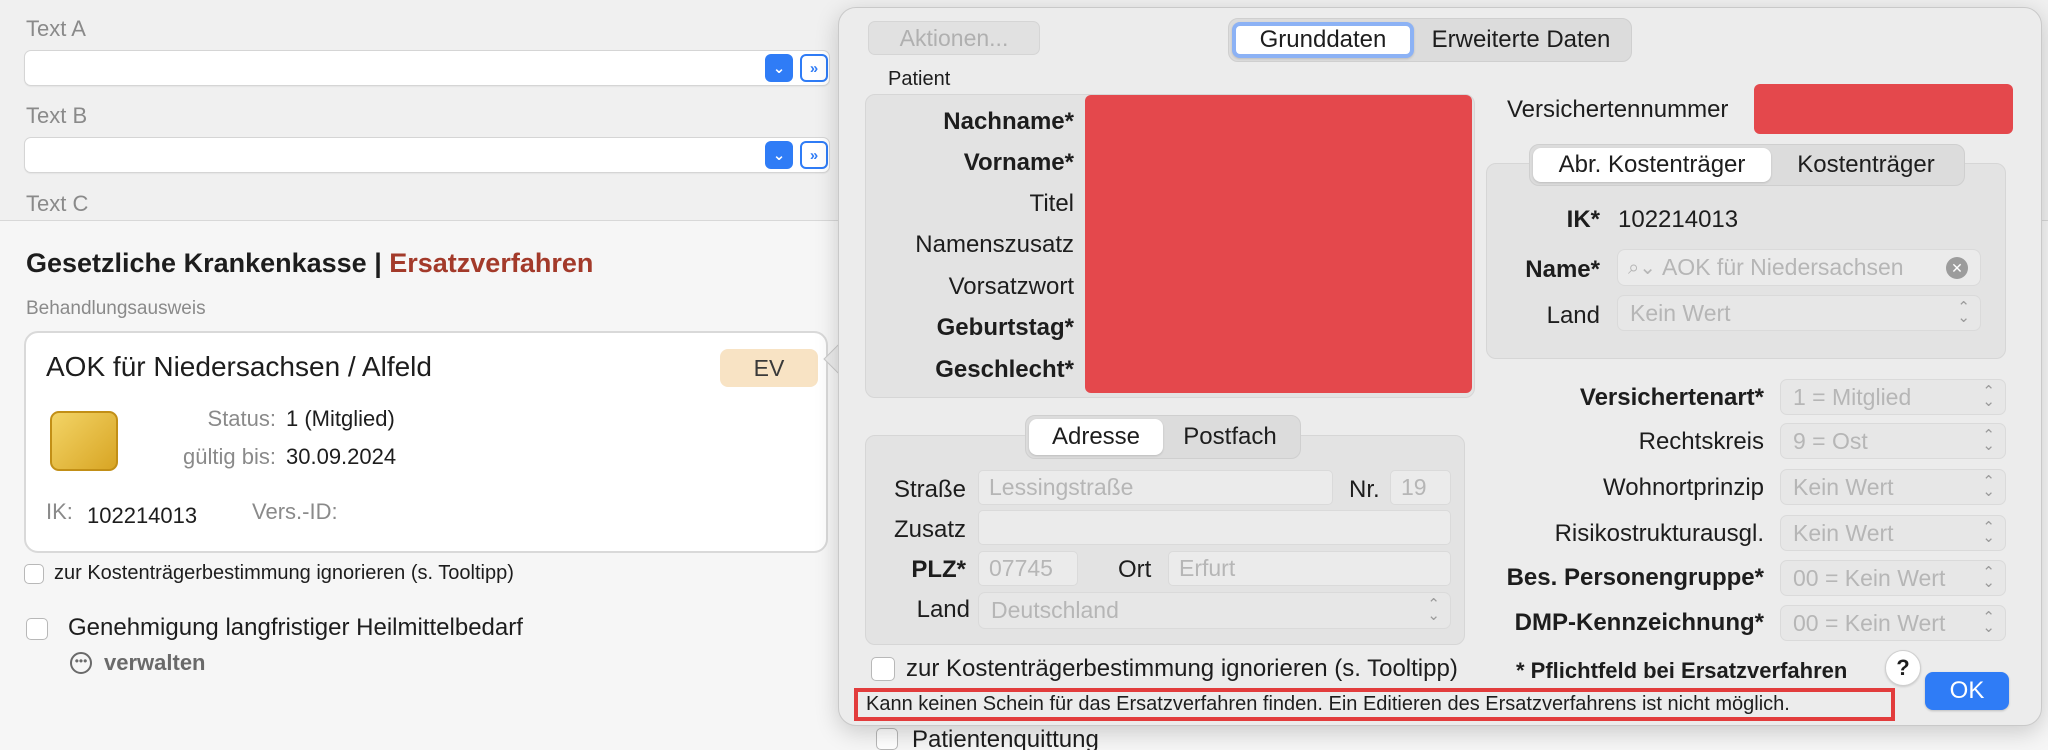 Image resolution: width=2048 pixels, height=750 pixels. Describe the element at coordinates (241, 418) in the screenshot. I see `status-label: Status:` at that location.